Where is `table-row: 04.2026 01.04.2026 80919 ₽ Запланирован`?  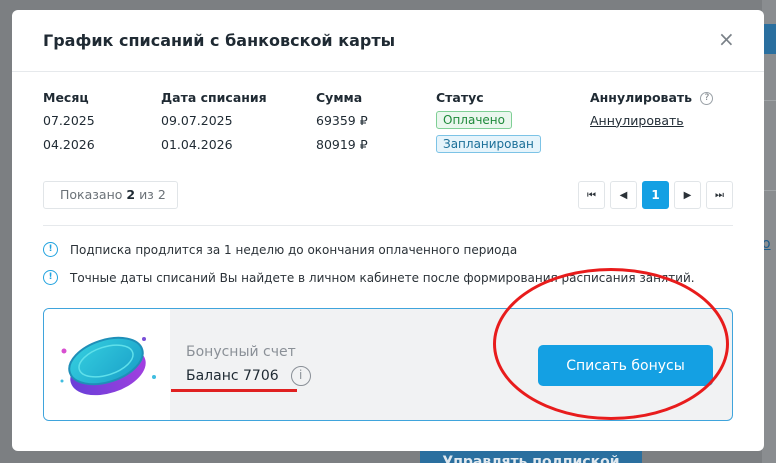 table-row: 04.2026 01.04.2026 80919 ₽ Запланирован is located at coordinates (388, 144).